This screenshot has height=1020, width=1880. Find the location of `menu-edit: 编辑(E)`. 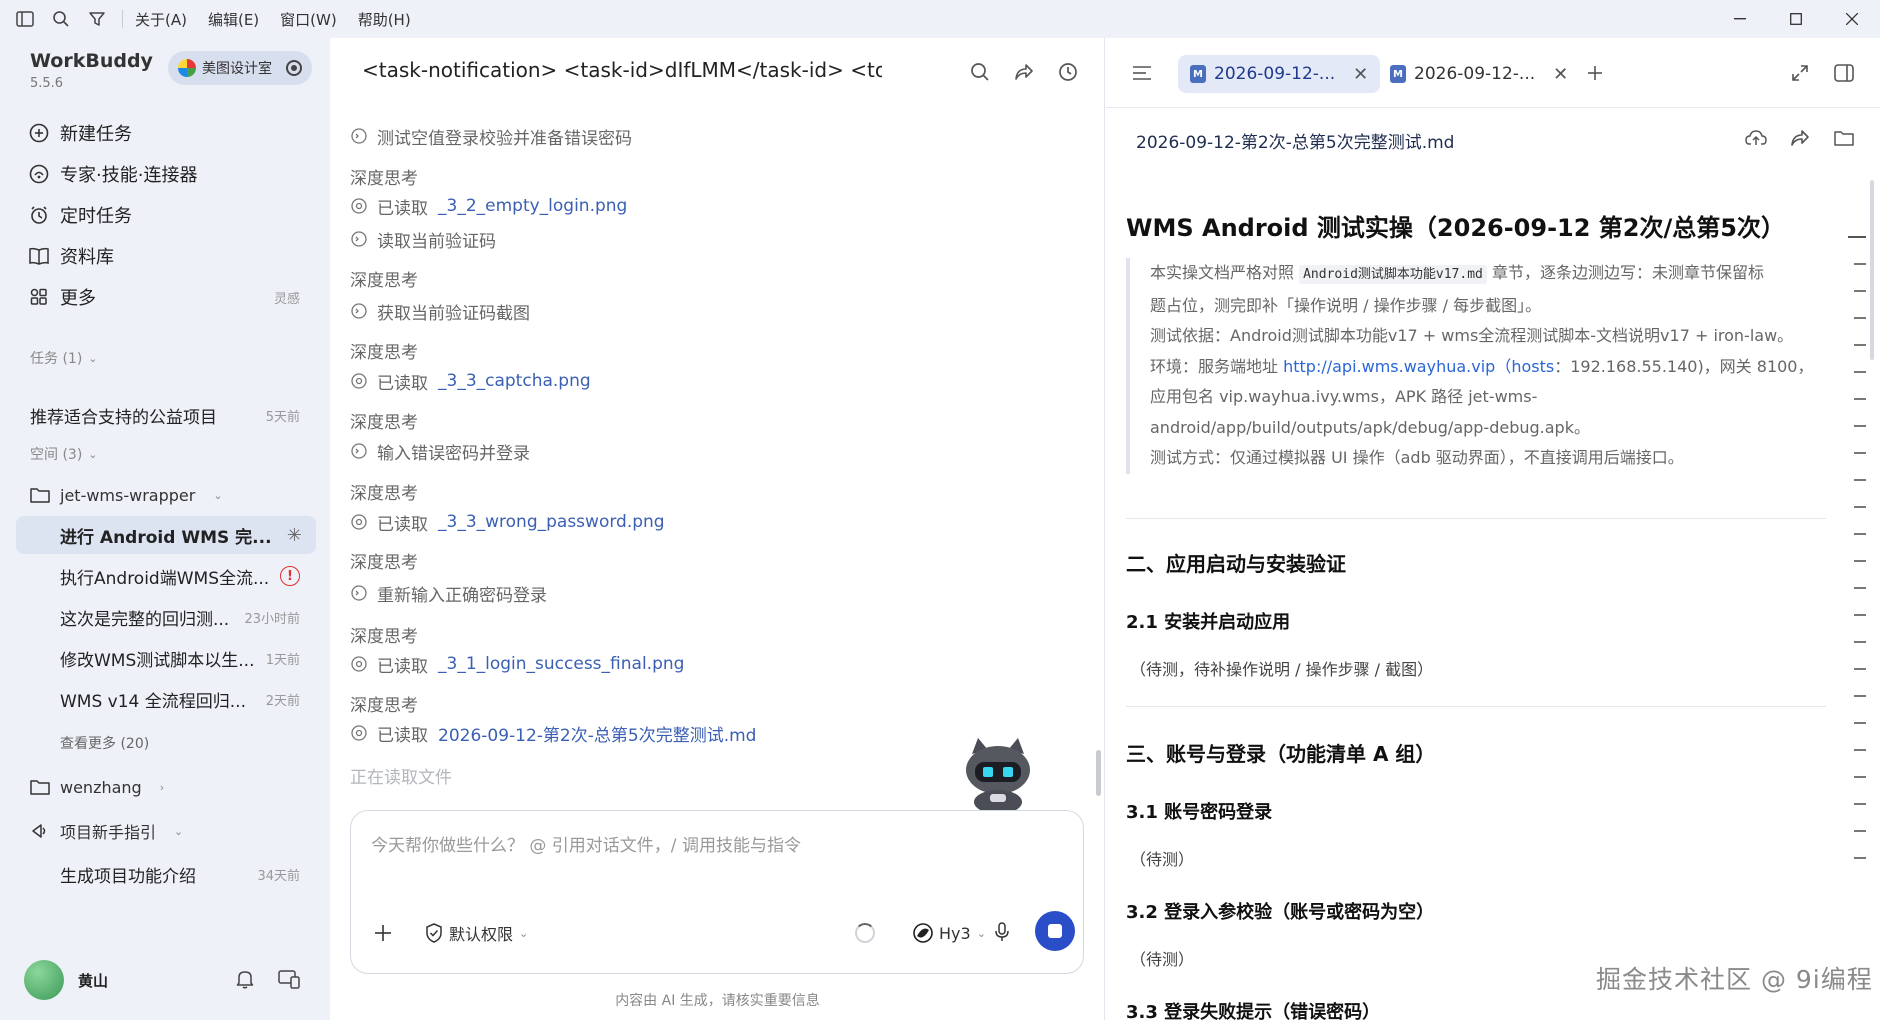

menu-edit: 编辑(E) is located at coordinates (233, 19).